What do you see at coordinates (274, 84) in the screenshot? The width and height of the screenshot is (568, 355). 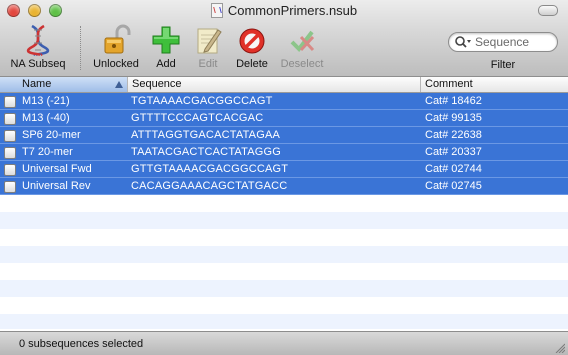 I see `column-header-sequence: Sequence` at bounding box center [274, 84].